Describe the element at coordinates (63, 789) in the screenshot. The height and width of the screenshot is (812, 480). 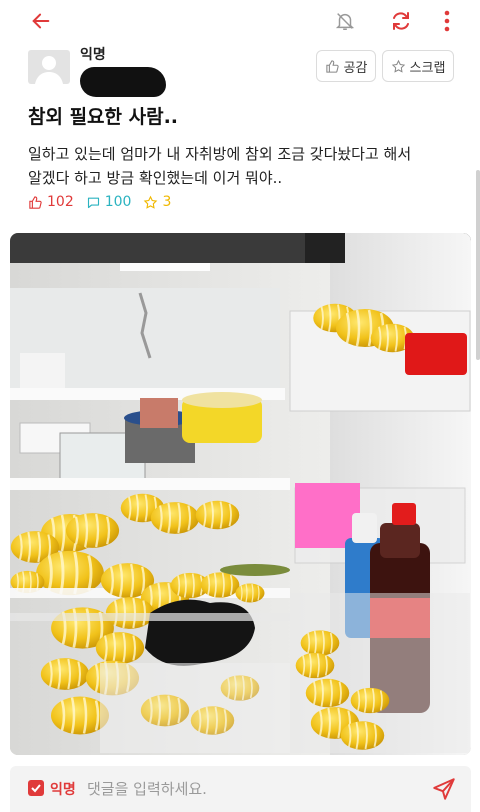
I see `anonymous-label: 익명` at that location.